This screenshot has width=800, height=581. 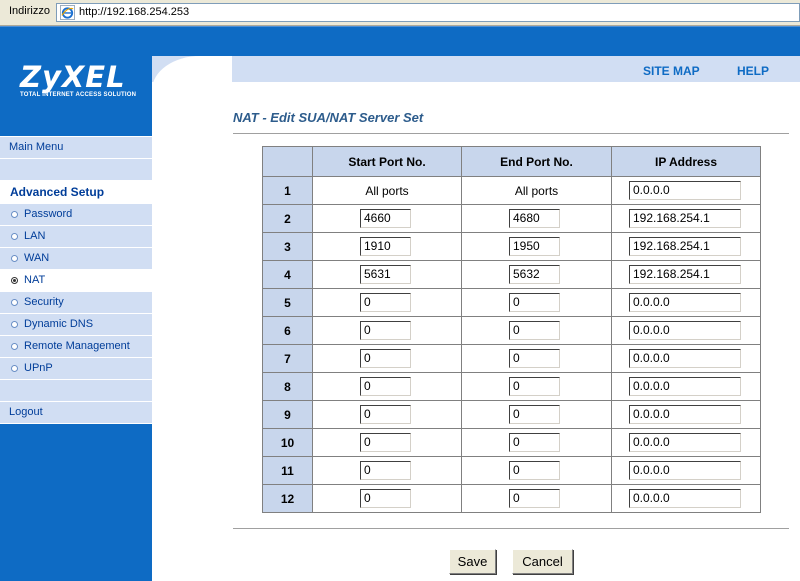 I want to click on row-index: 12, so click(x=287, y=498).